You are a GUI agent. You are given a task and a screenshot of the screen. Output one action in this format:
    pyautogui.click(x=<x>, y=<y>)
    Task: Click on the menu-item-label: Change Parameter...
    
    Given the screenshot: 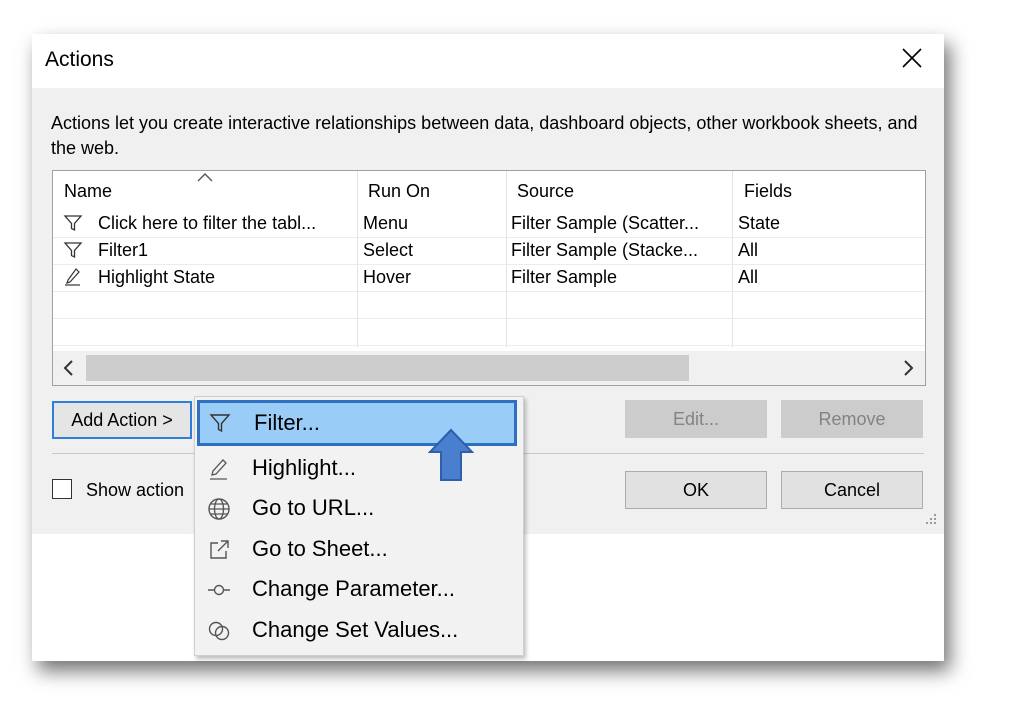 What is the action you would take?
    pyautogui.click(x=354, y=588)
    